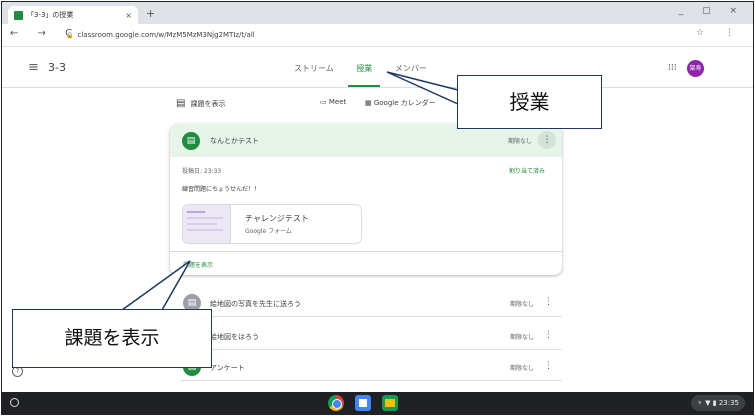 The width and height of the screenshot is (755, 416). I want to click on taskbar-apps, so click(368, 403).